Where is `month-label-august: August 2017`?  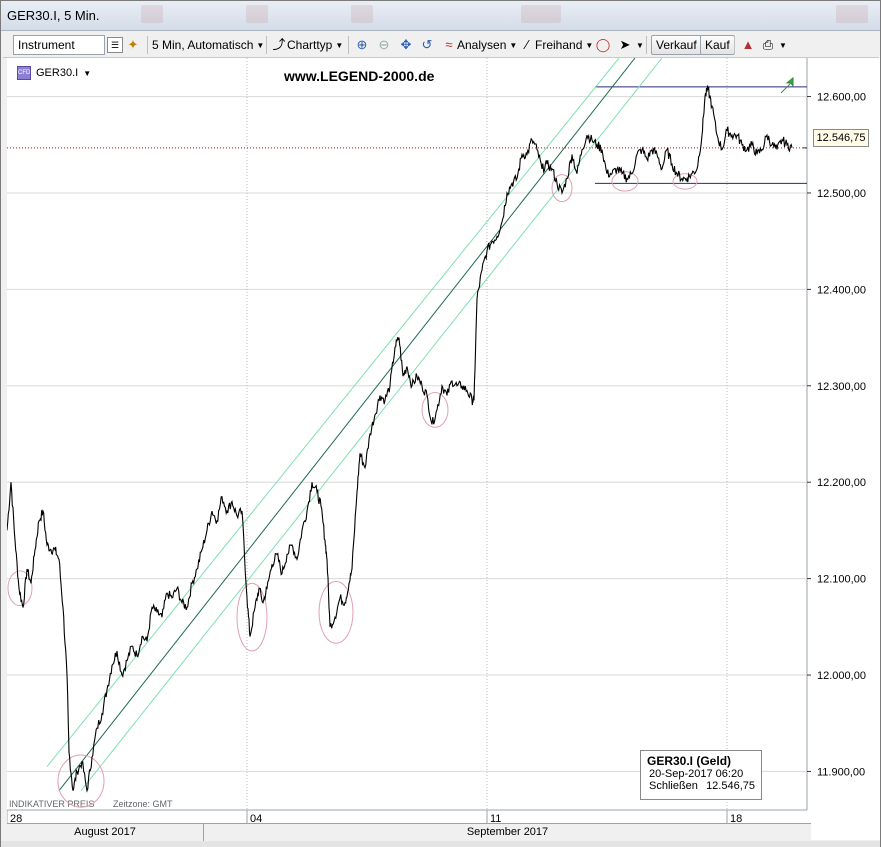
month-label-august: August 2017 is located at coordinates (105, 832).